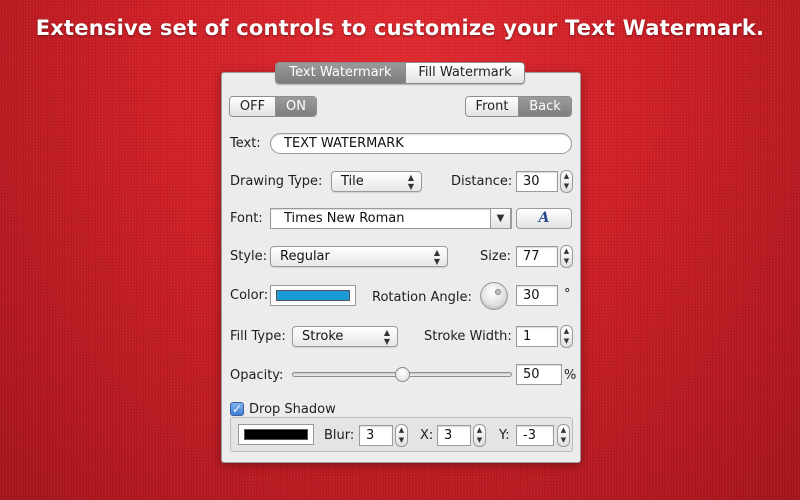 The width and height of the screenshot is (800, 500). Describe the element at coordinates (567, 294) in the screenshot. I see `degree-unit: °` at that location.